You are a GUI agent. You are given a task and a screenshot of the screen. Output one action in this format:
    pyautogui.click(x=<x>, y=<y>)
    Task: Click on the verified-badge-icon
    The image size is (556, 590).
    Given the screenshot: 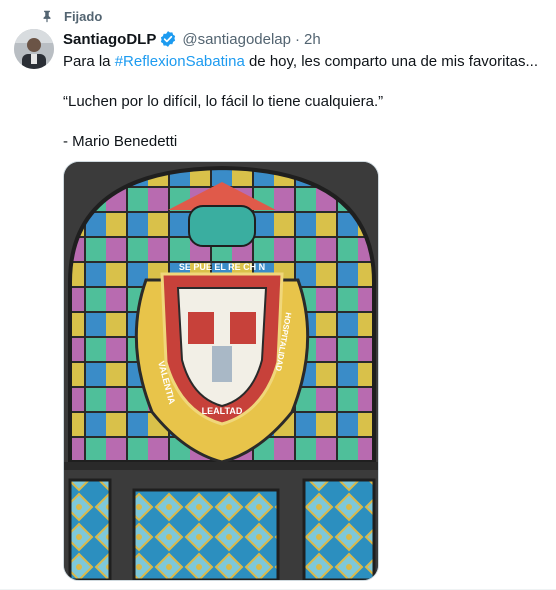 What is the action you would take?
    pyautogui.click(x=168, y=39)
    